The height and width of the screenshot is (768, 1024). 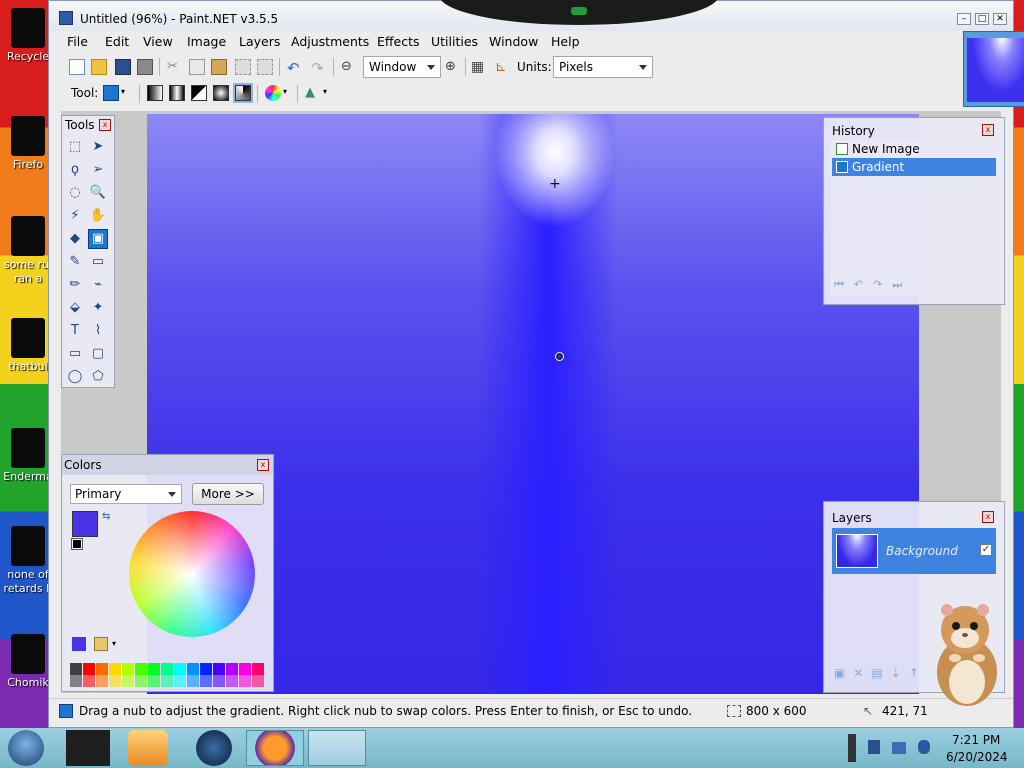 What do you see at coordinates (98, 377) in the screenshot?
I see `freeform-shape-tool-icon: ⬠` at bounding box center [98, 377].